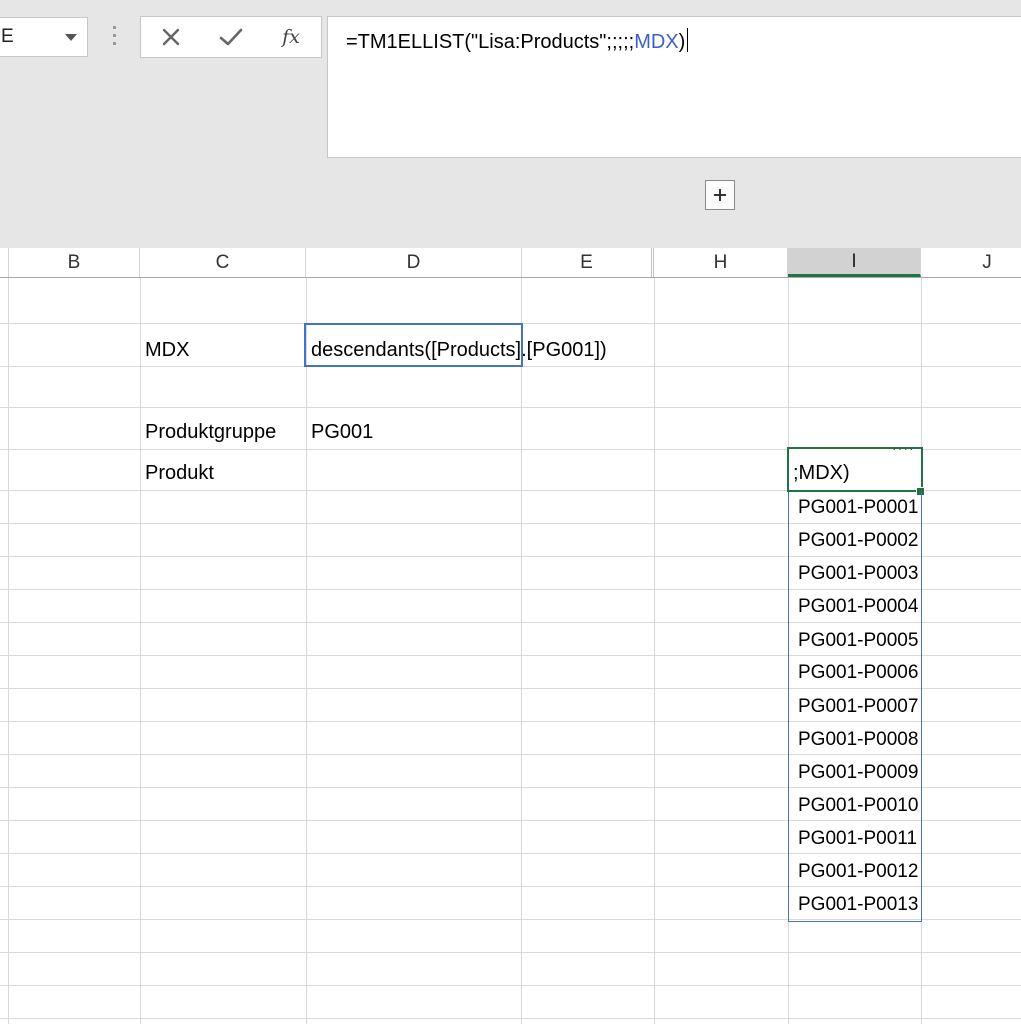 The height and width of the screenshot is (1024, 1021). I want to click on list-item: PG001-P0010, so click(858, 806).